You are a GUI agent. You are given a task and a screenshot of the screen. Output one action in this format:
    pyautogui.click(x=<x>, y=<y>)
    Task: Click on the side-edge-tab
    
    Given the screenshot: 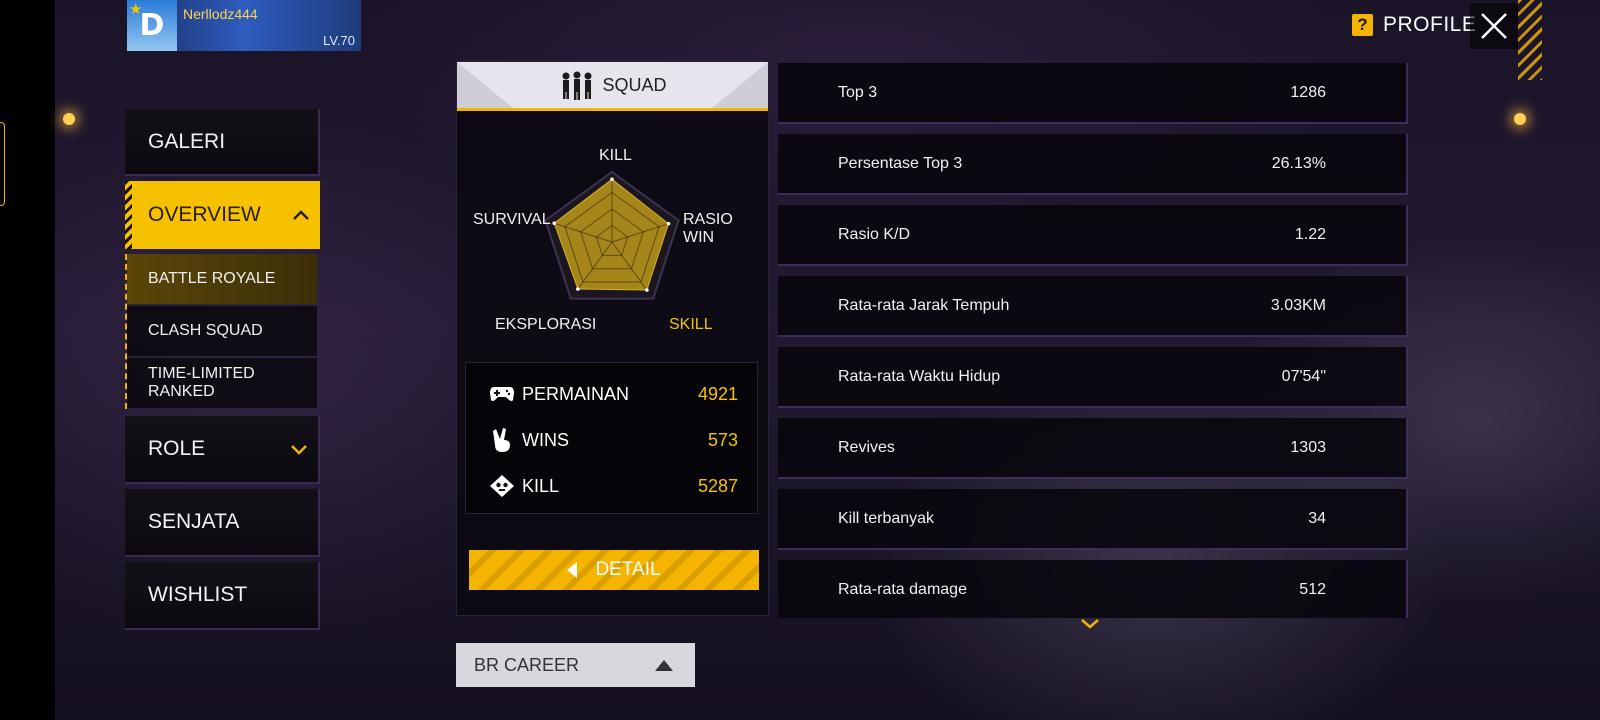 What is the action you would take?
    pyautogui.click(x=2, y=164)
    